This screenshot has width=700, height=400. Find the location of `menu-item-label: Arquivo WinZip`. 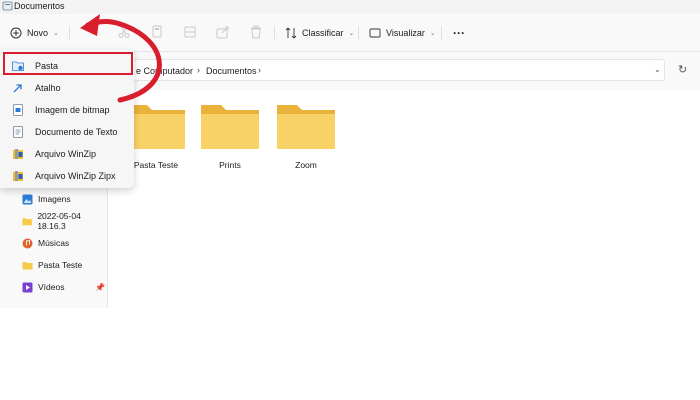

menu-item-label: Arquivo WinZip is located at coordinates (66, 154).